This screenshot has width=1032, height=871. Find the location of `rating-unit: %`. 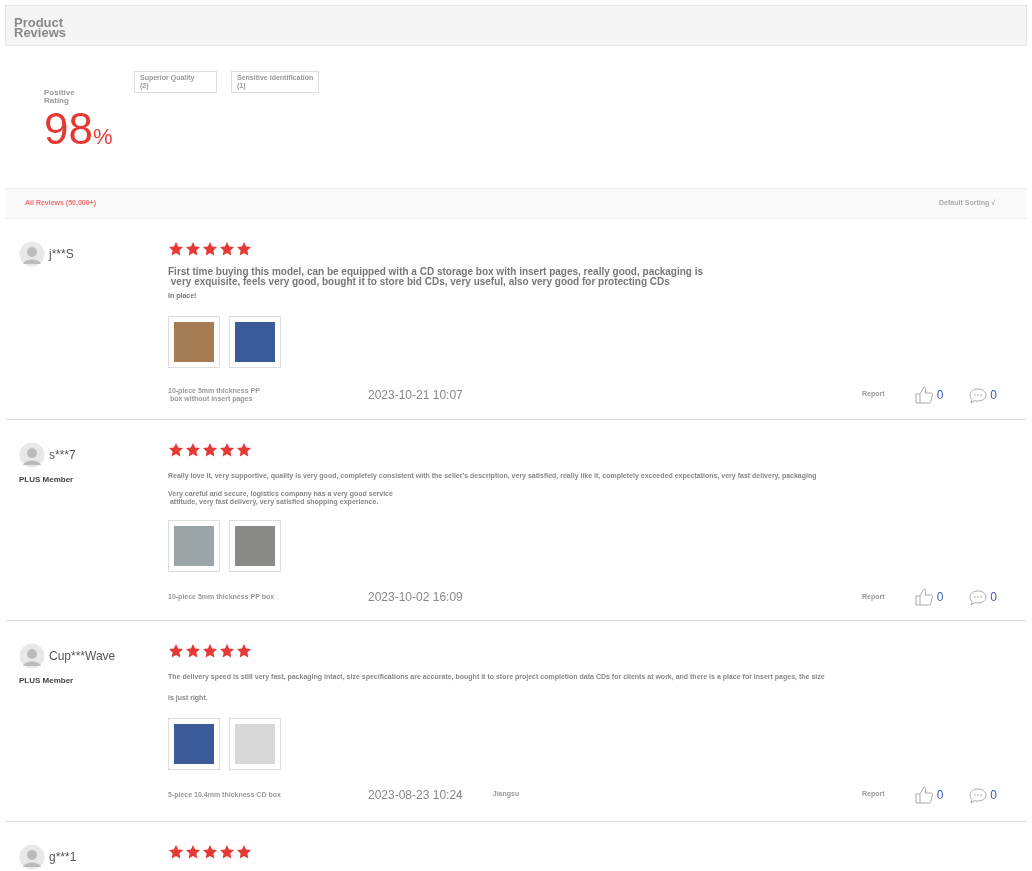

rating-unit: % is located at coordinates (102, 137).